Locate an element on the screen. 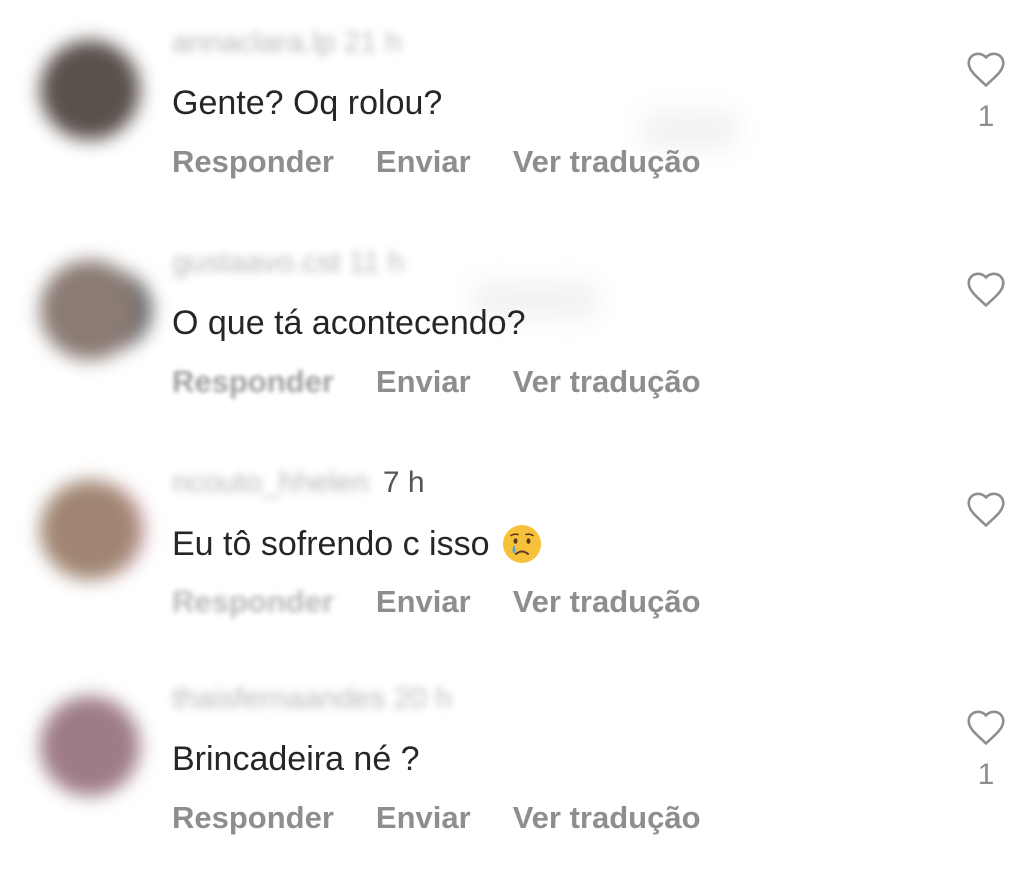  comment-text: O que tá acontecendo? is located at coordinates (349, 323).